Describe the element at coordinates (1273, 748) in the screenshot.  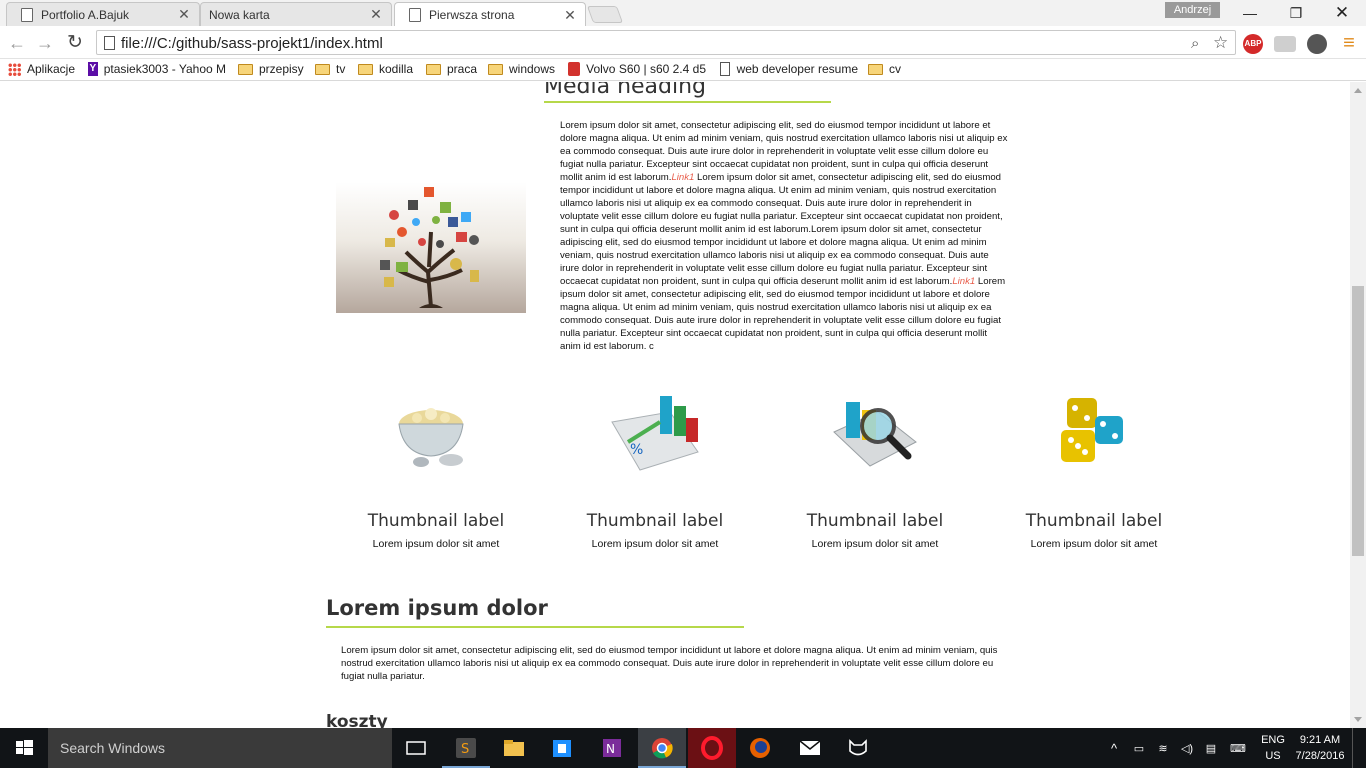
I see `language-indicator: ENG US` at that location.